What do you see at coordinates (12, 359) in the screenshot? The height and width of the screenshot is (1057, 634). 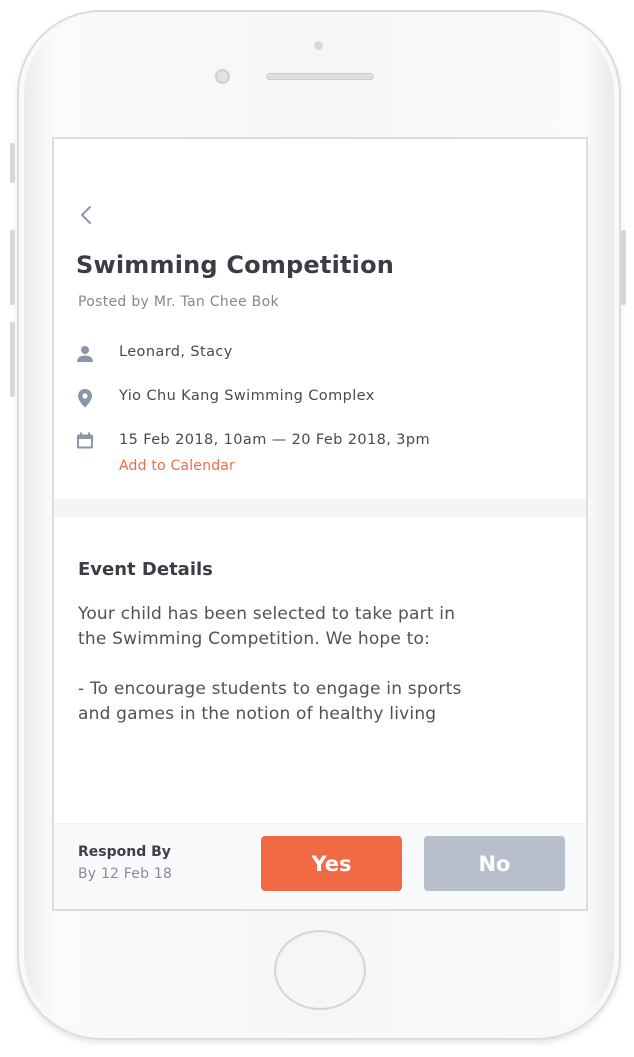 I see `volume-down-button` at bounding box center [12, 359].